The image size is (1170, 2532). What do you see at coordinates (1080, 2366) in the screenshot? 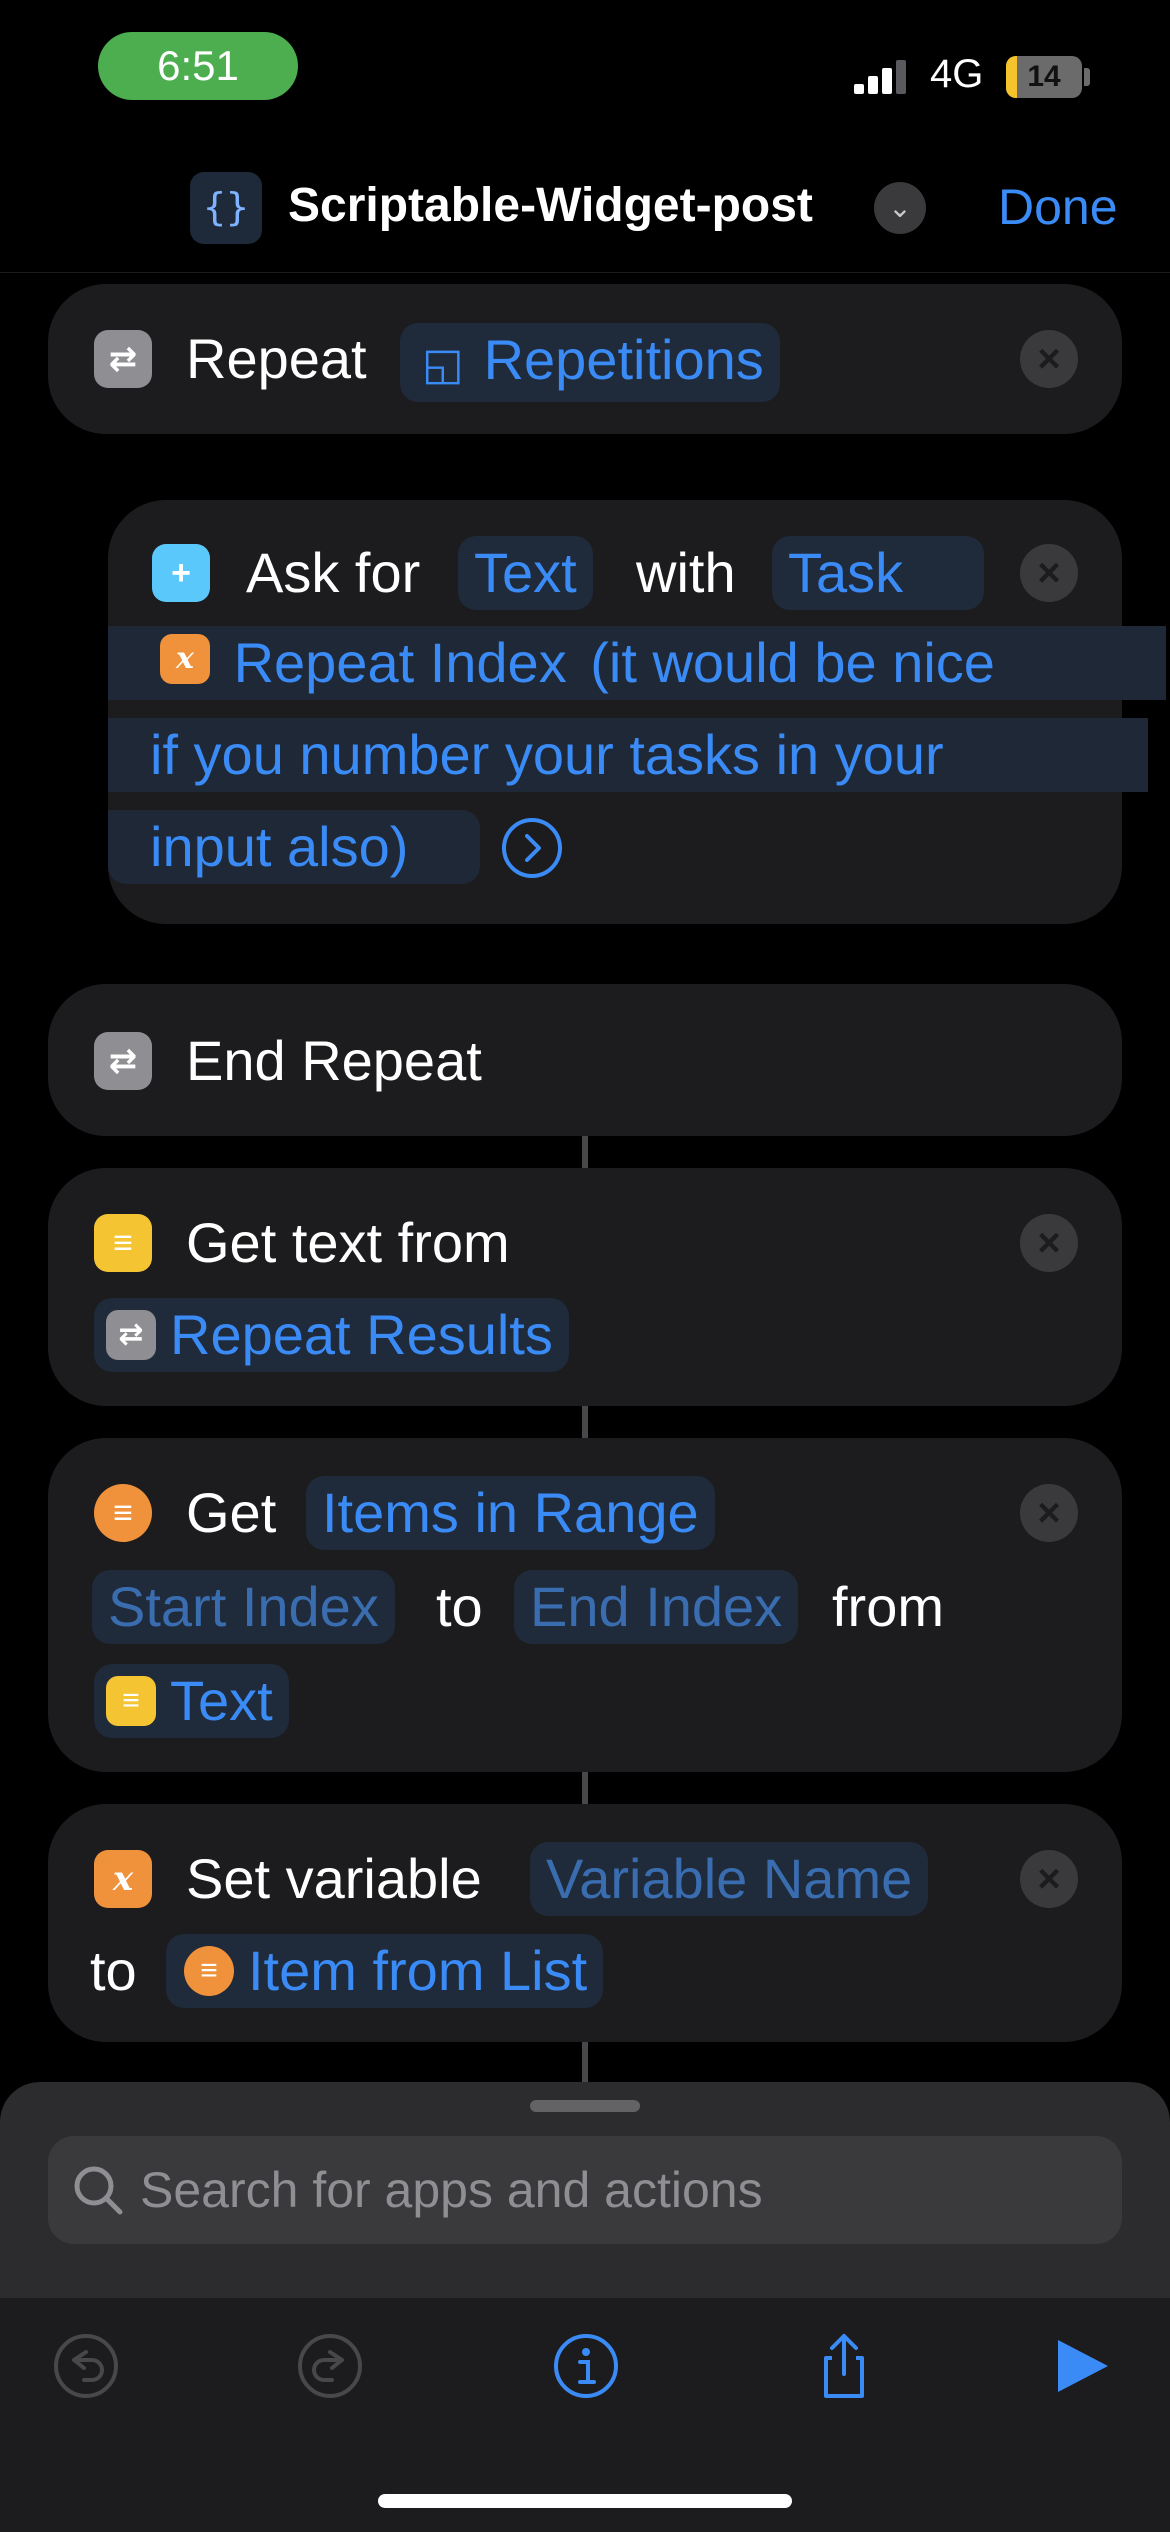
I see `play-icon` at bounding box center [1080, 2366].